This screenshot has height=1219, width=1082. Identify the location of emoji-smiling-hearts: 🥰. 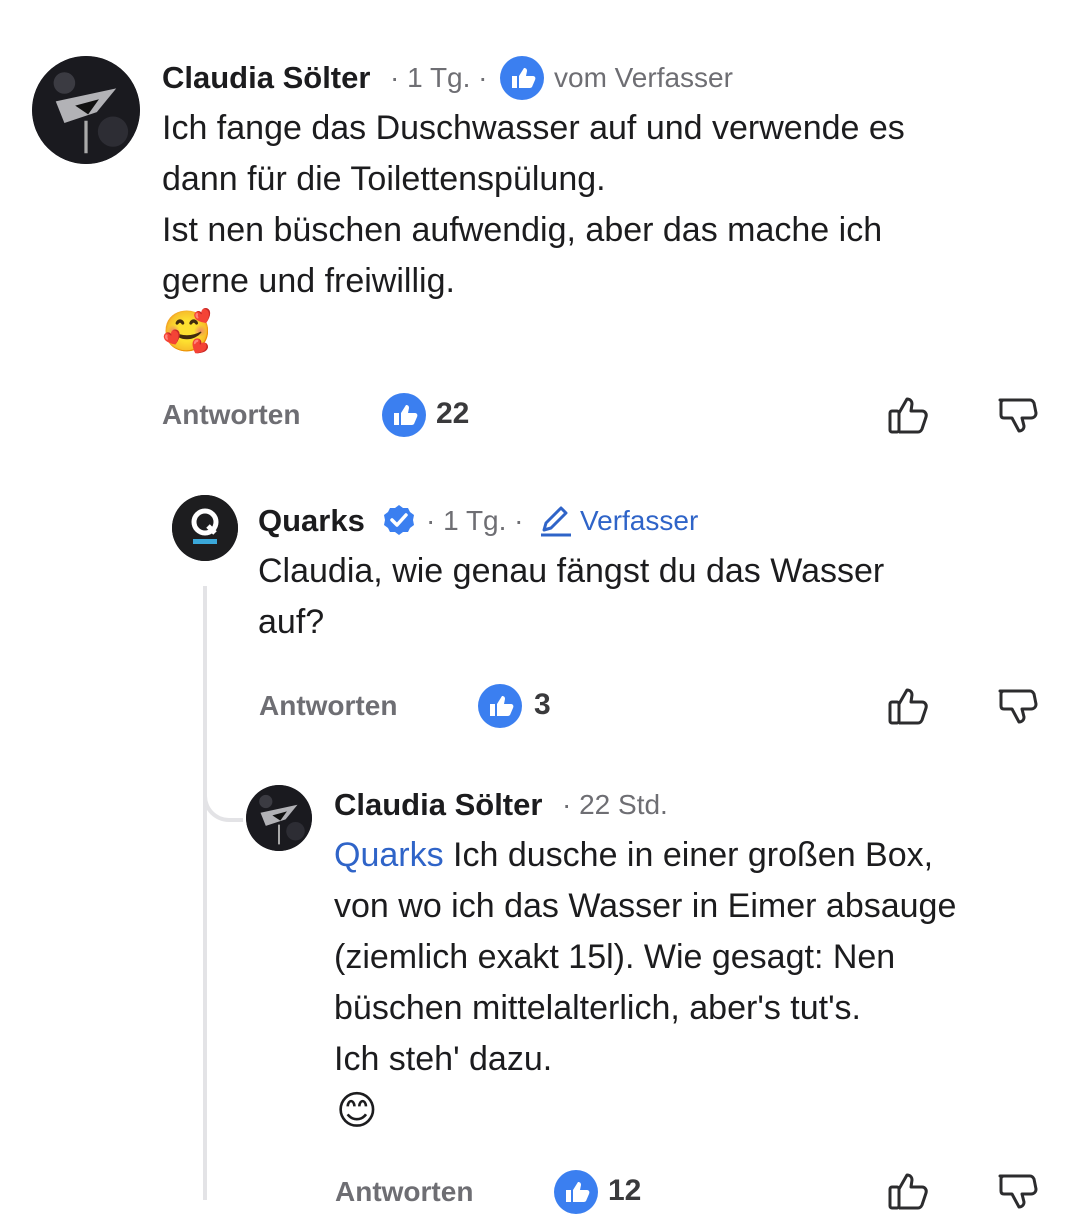
(187, 332).